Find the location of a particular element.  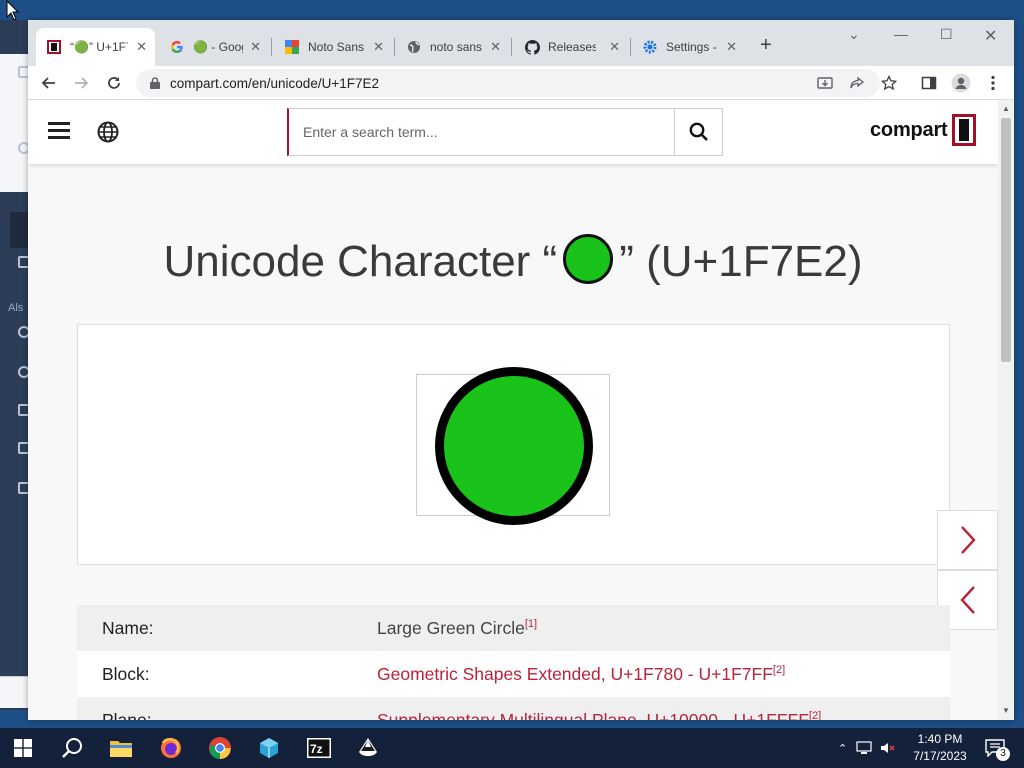

lock-icon is located at coordinates (155, 83).